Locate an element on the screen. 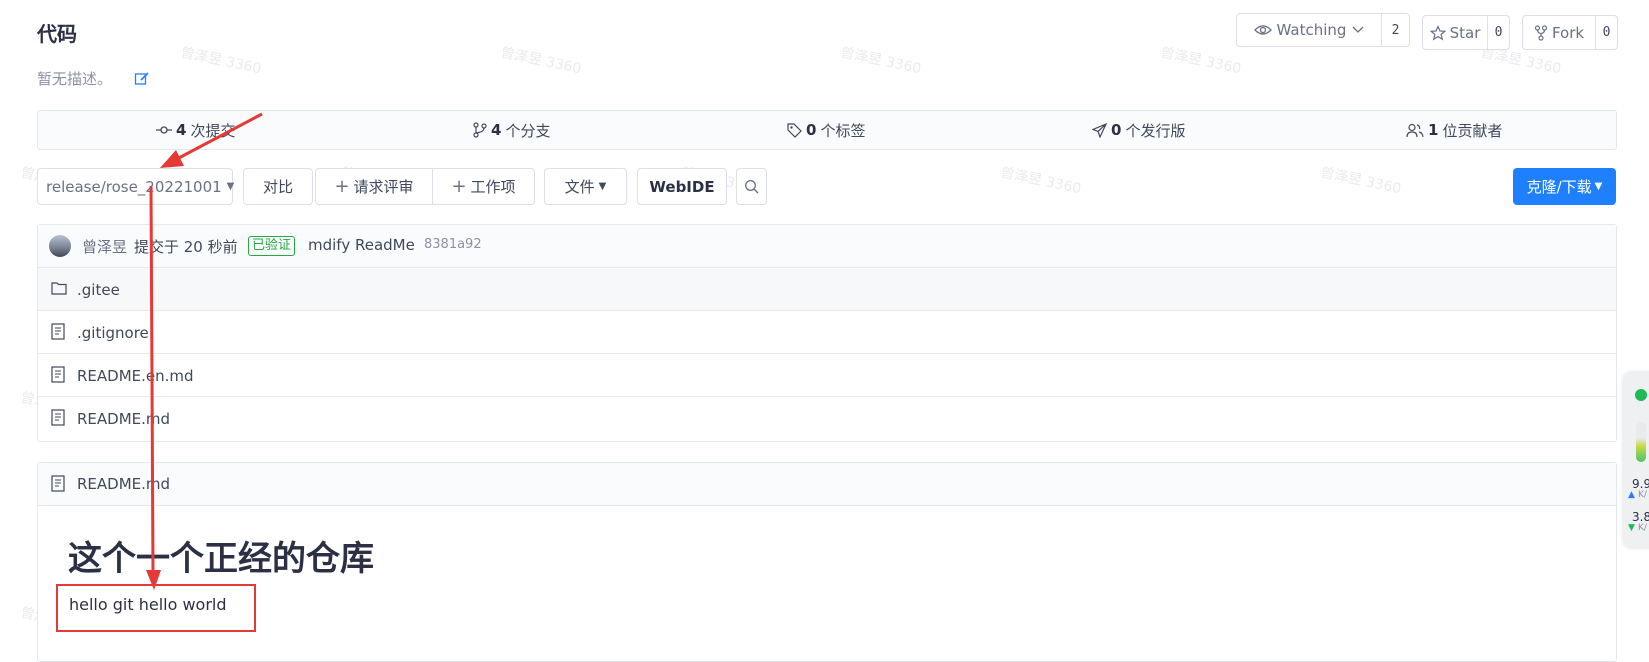  status-dot-icon is located at coordinates (1641, 395).